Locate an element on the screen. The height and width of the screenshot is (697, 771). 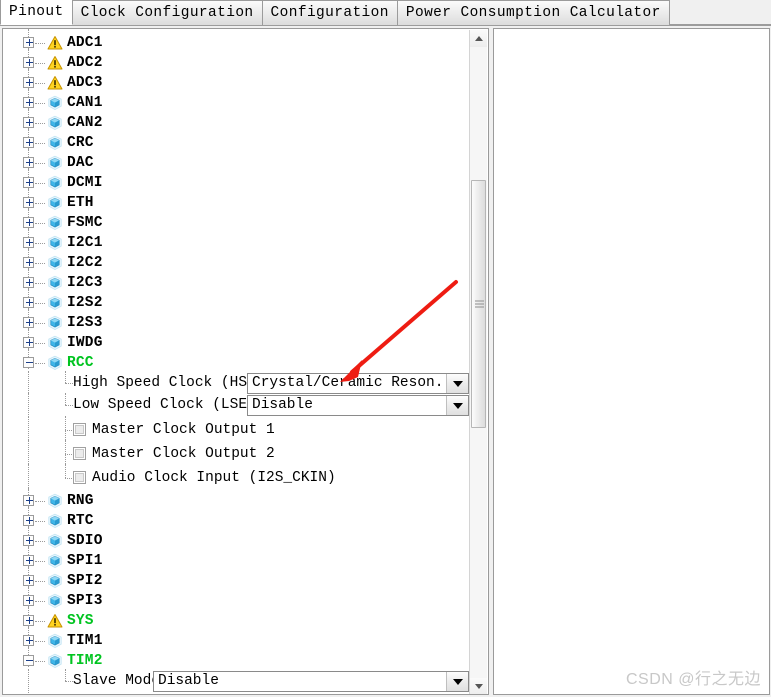
tree-expander-adc2 is located at coordinates (28, 62).